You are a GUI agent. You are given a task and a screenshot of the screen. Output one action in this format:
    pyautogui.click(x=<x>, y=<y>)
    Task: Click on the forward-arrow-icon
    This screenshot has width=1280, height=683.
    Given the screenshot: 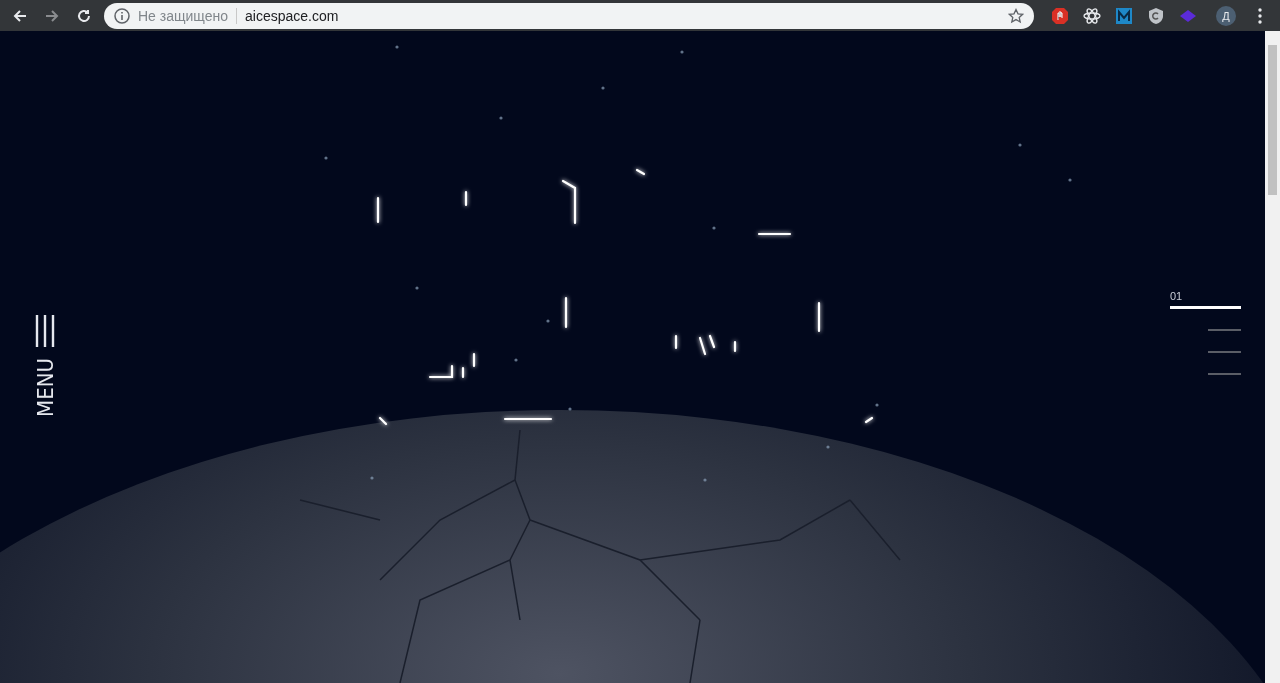 What is the action you would take?
    pyautogui.click(x=52, y=15)
    